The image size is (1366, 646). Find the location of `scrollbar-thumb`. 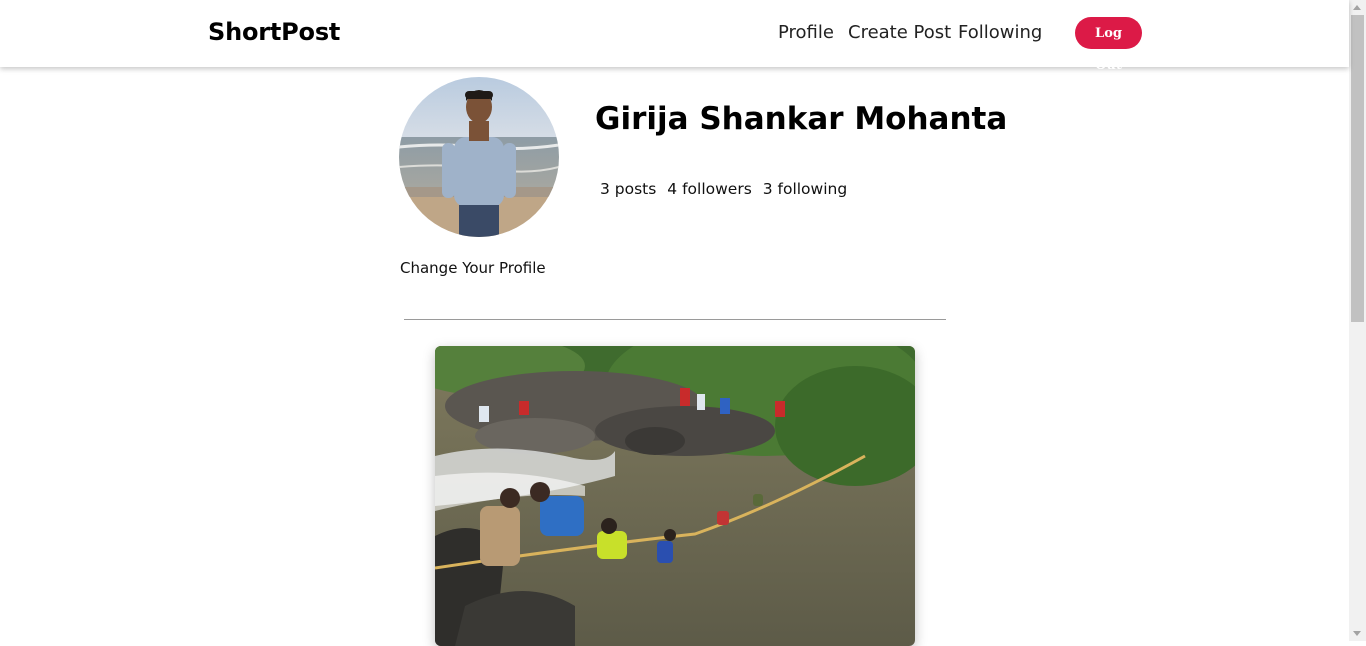

scrollbar-thumb is located at coordinates (1357, 168).